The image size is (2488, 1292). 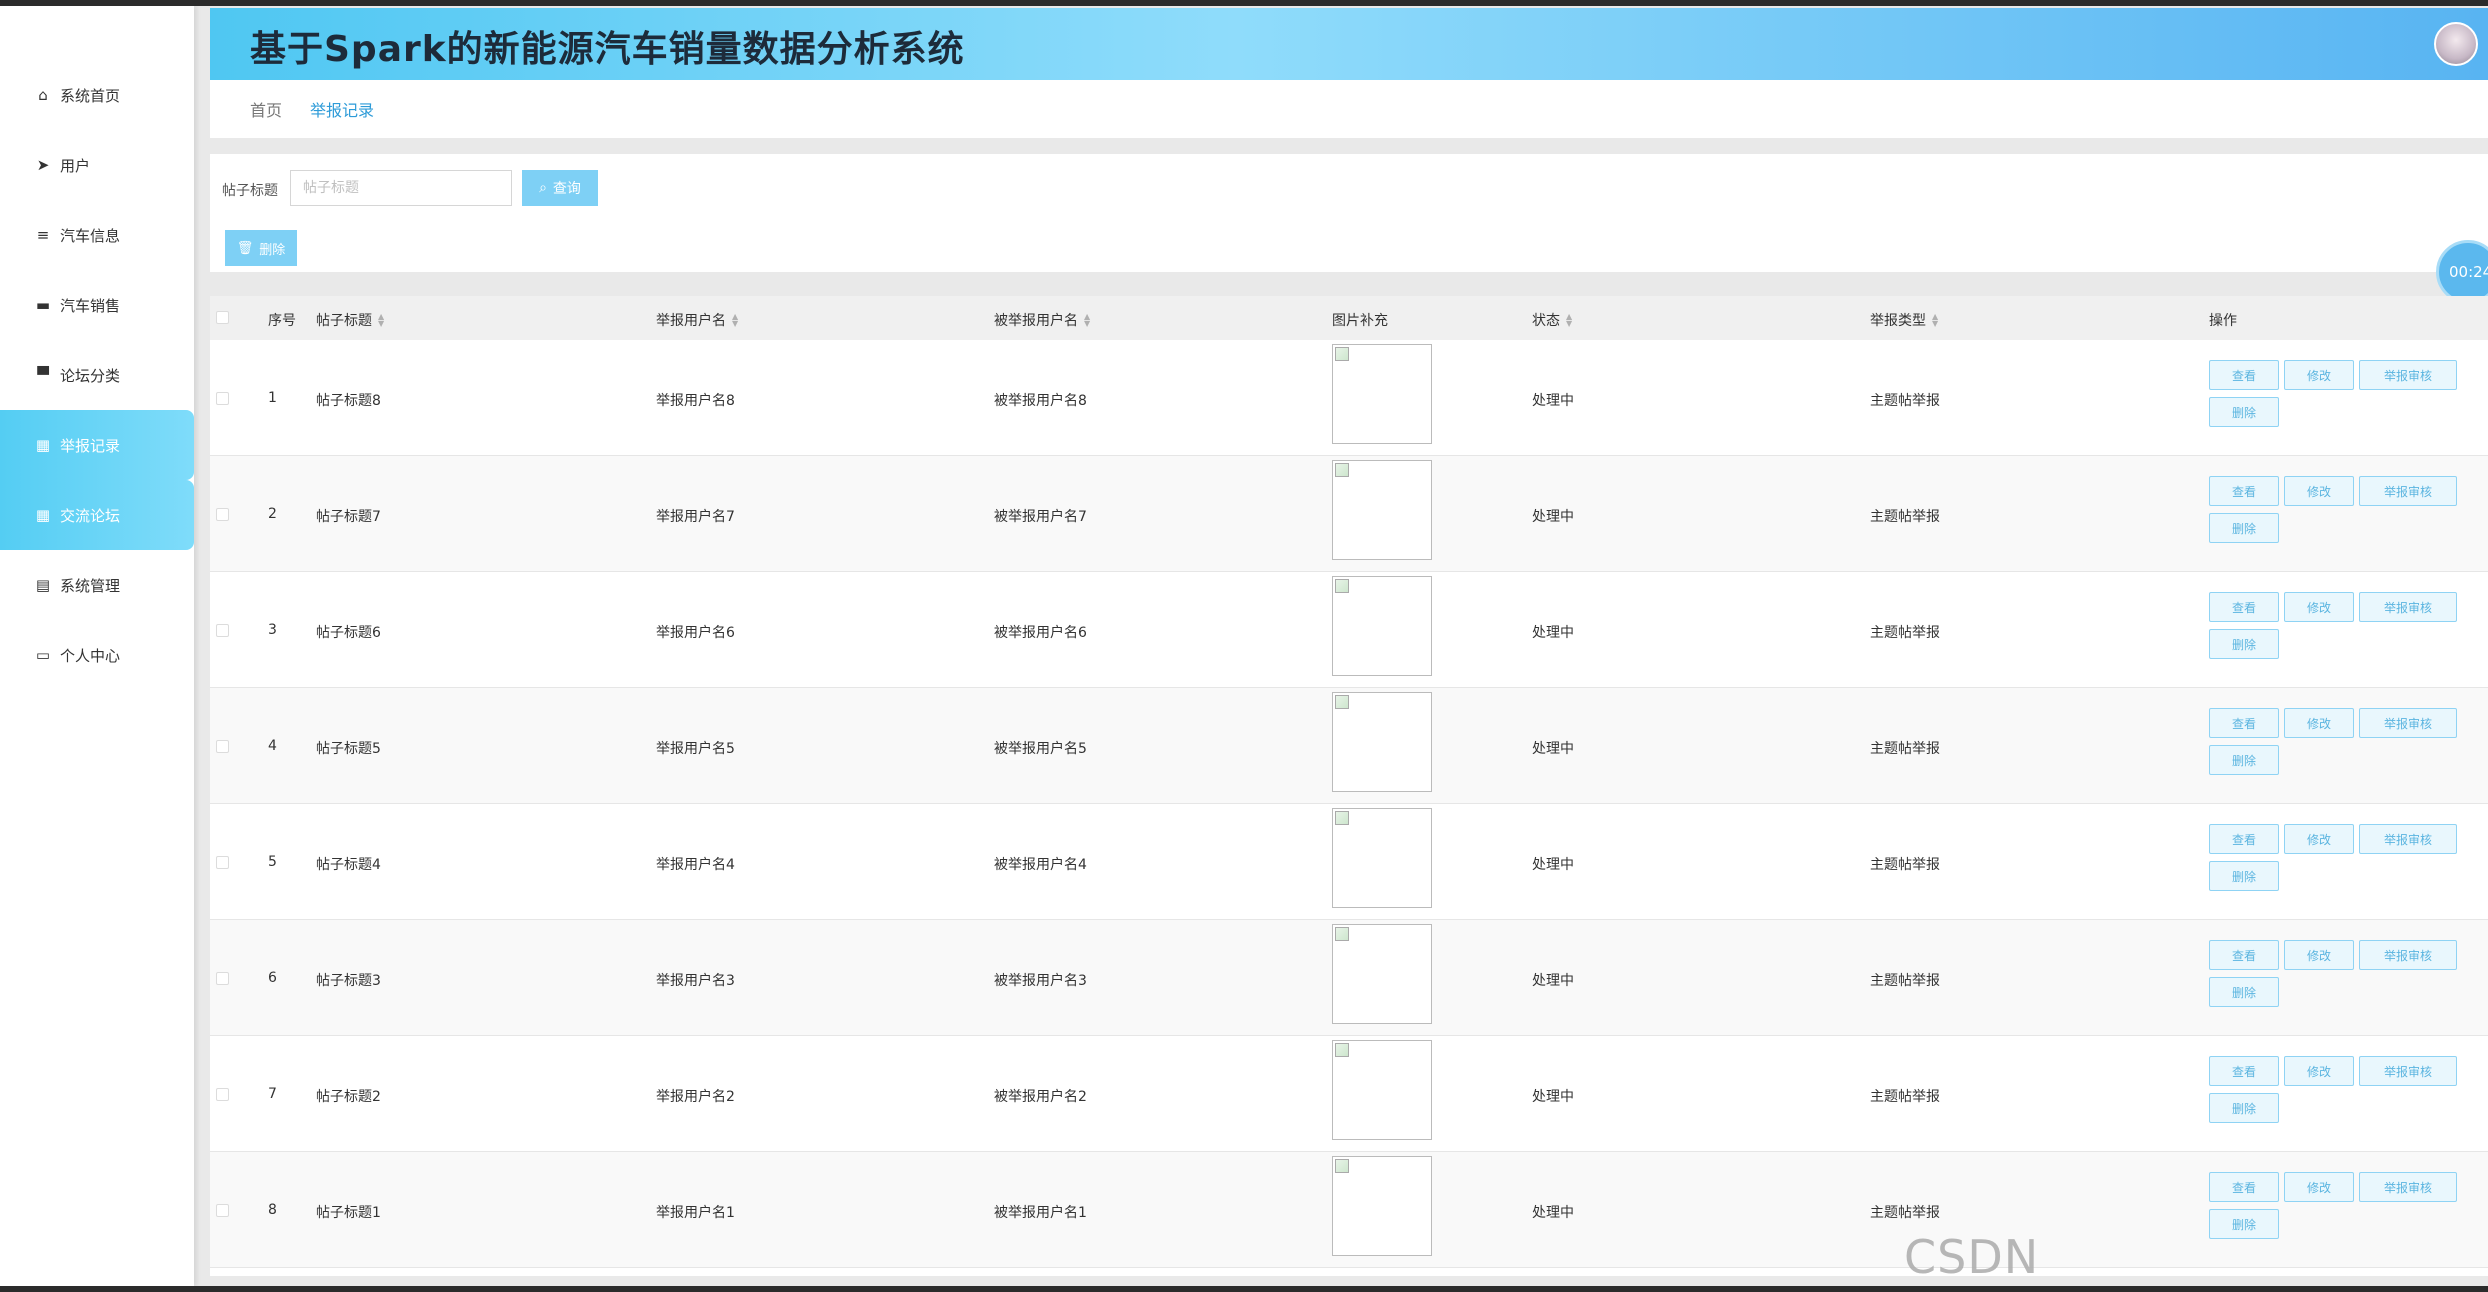 I want to click on column-header-reporter: 举报用户名 ▲ ▼, so click(x=697, y=320).